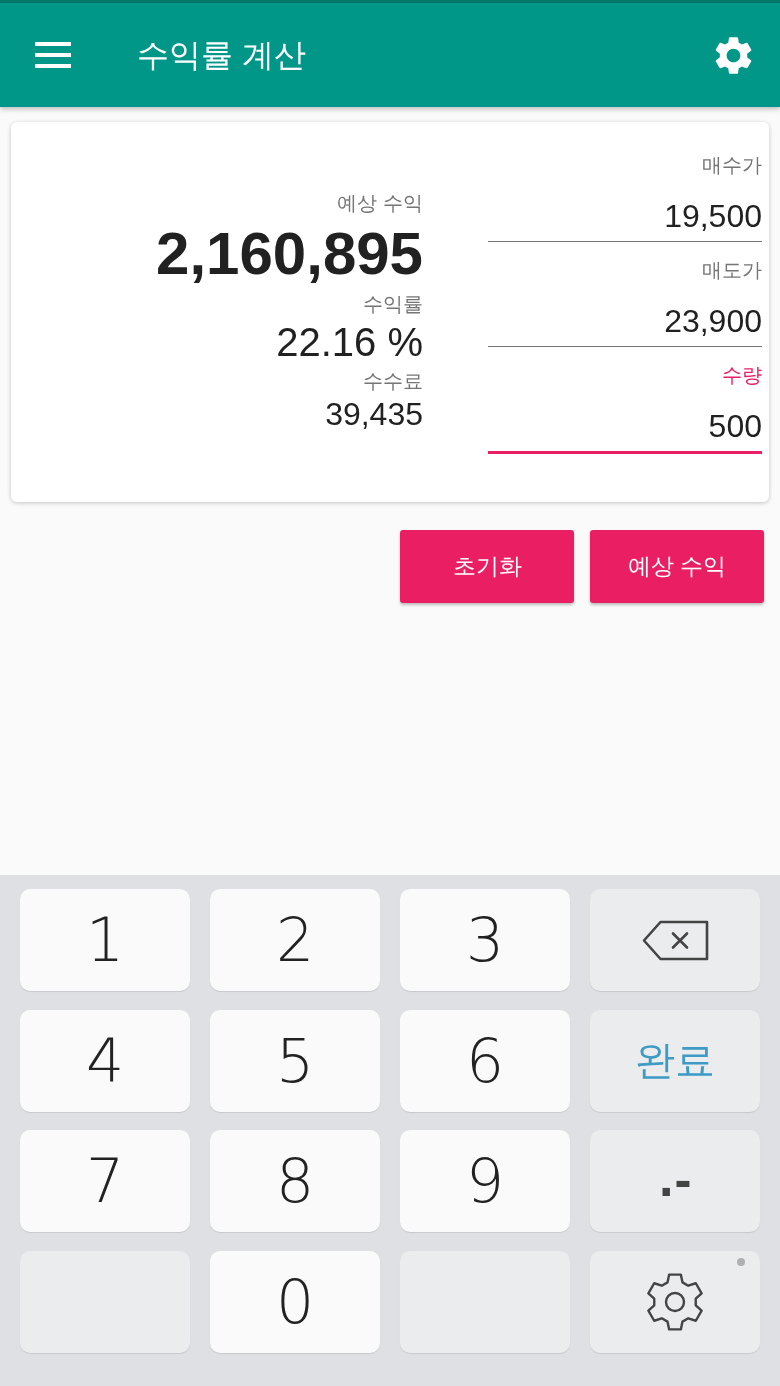  Describe the element at coordinates (485, 1181) in the screenshot. I see `digit-key: 9` at that location.